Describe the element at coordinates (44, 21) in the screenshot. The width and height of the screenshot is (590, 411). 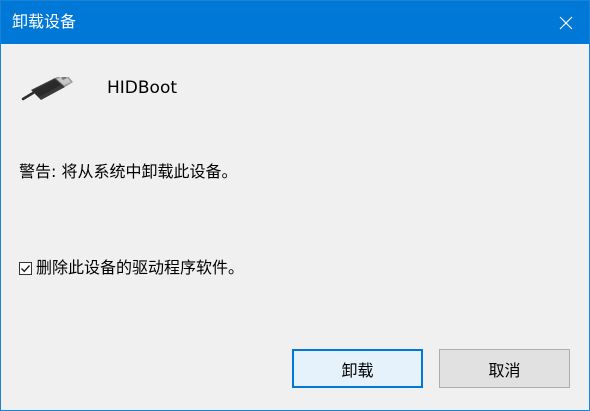
I see `dialog-title: 卸载设备` at that location.